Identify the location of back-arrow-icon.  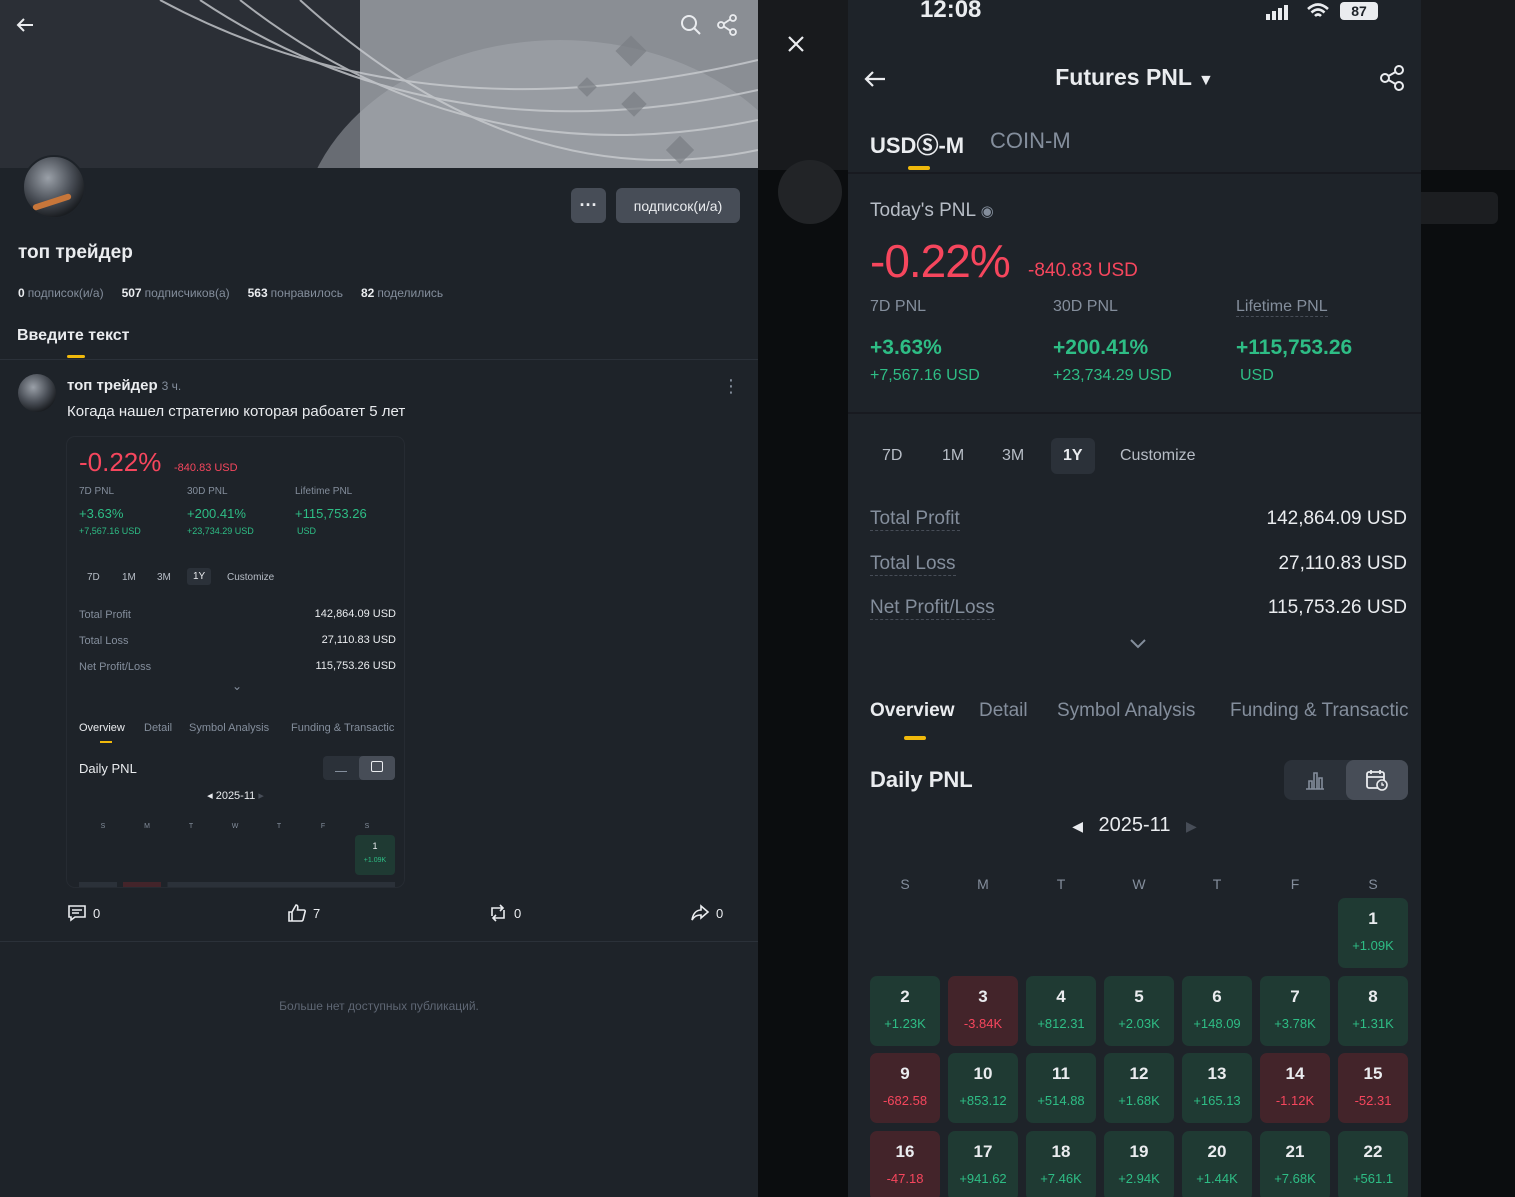
(28, 28).